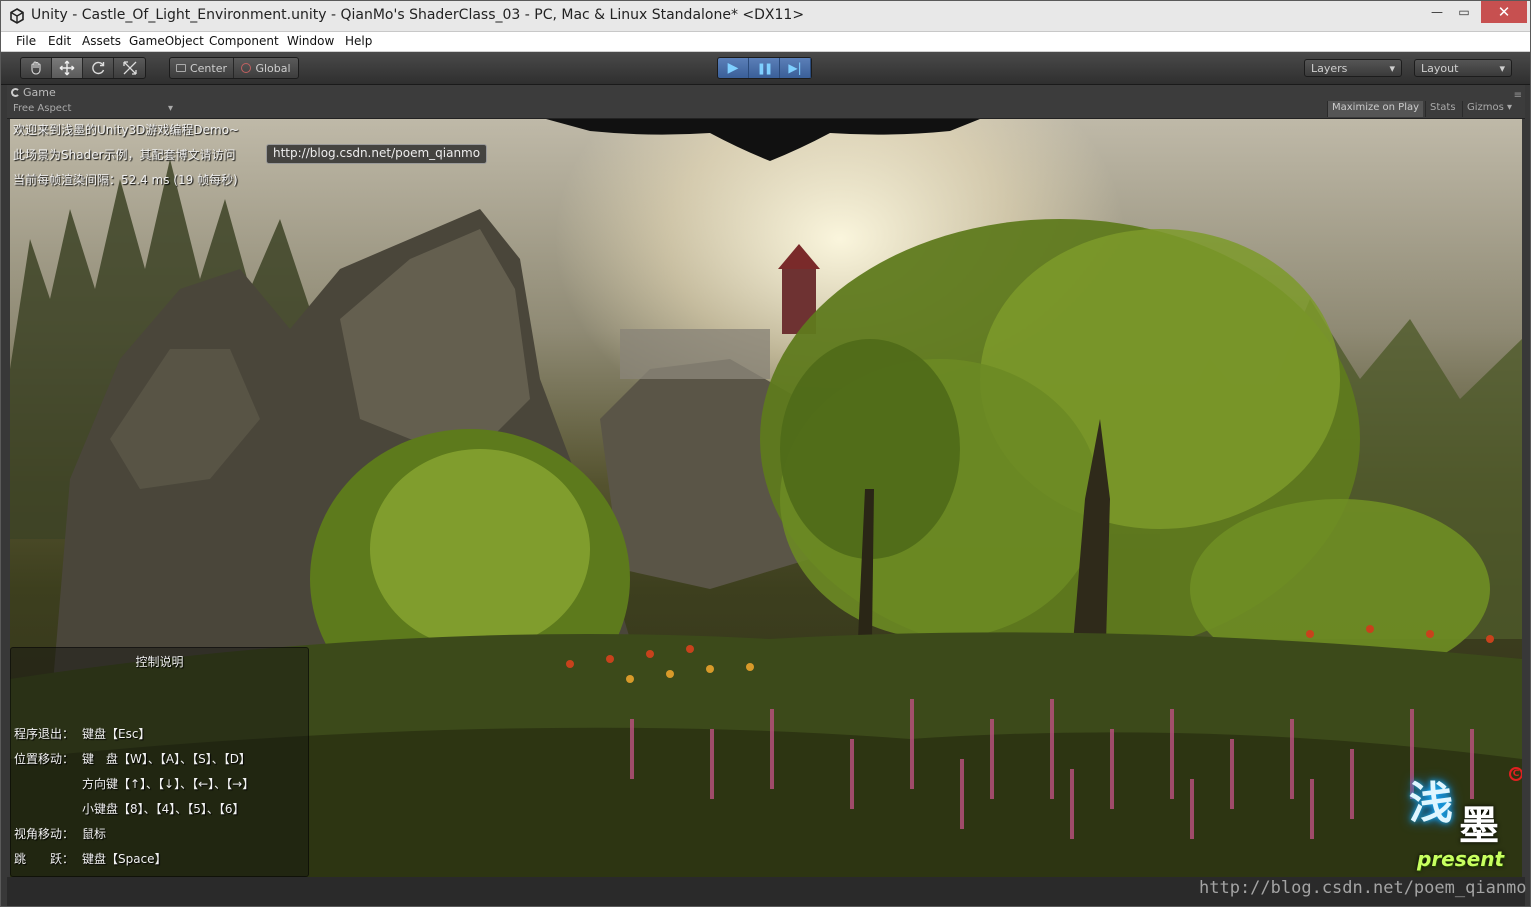 The image size is (1531, 907). I want to click on space-global-toggle: Global, so click(266, 68).